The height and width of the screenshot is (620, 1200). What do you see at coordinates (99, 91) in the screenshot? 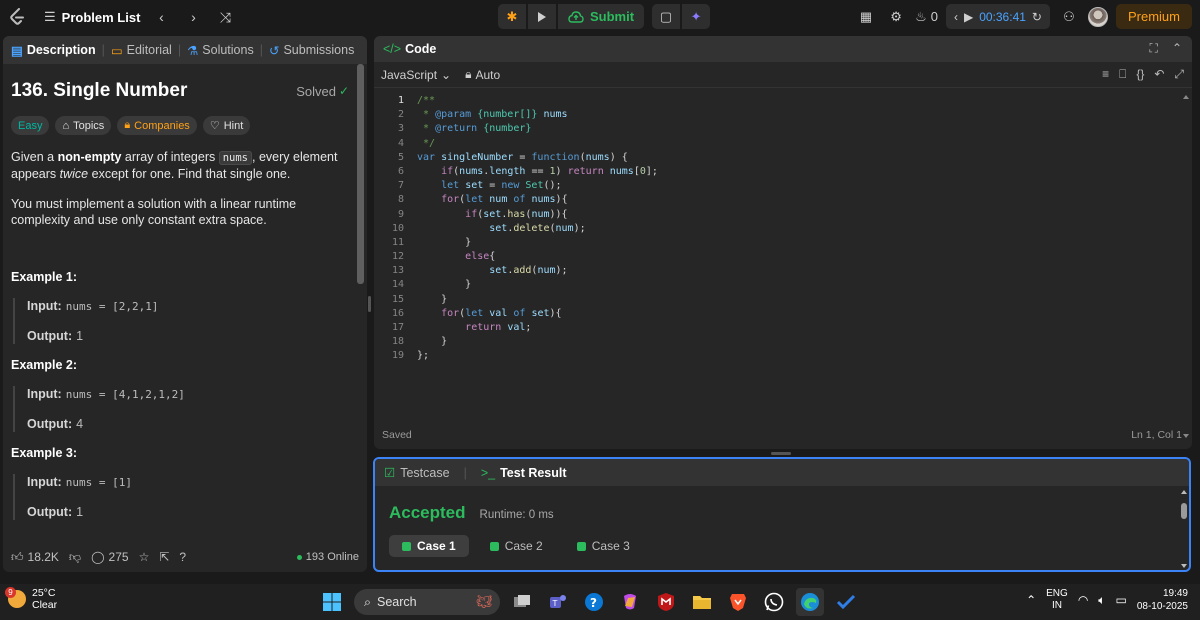
I see `problem-title: 136. Single Number` at bounding box center [99, 91].